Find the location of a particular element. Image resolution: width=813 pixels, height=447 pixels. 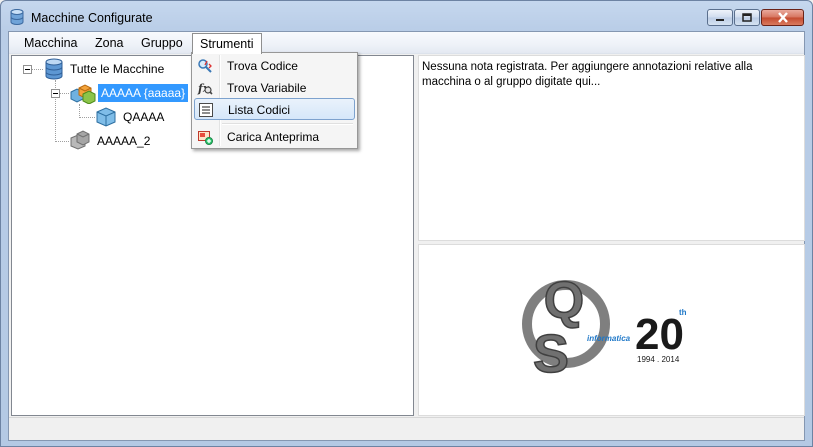

menu-gruppo: Gruppo is located at coordinates (162, 43).